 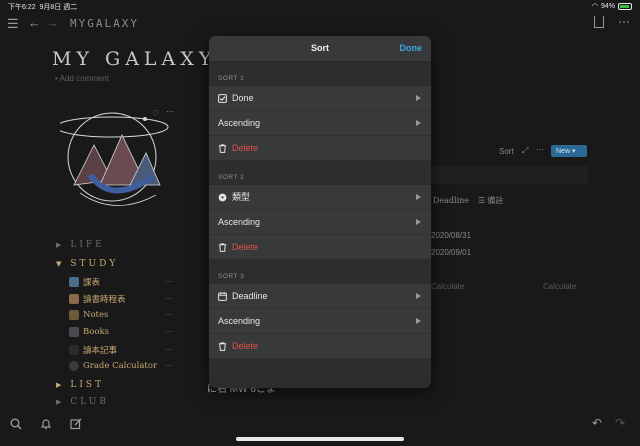 I want to click on nav-club: CLUB, so click(x=89, y=402).